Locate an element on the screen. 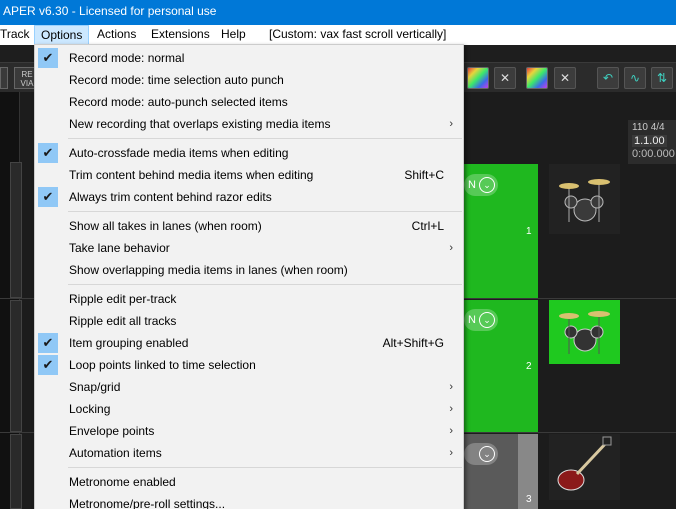  menu-item-label: Automation items is located at coordinates (115, 453).